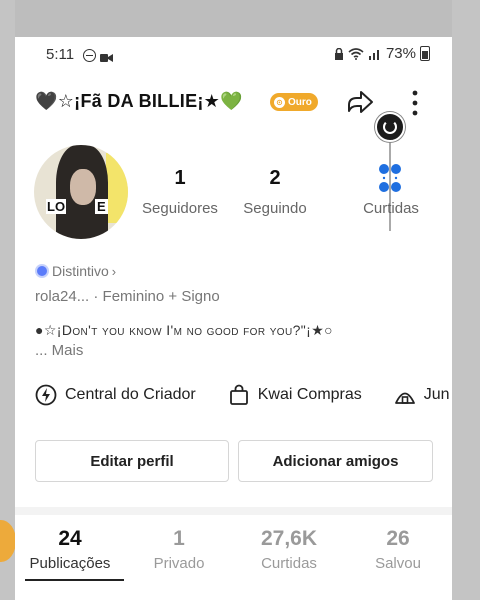 This screenshot has height=600, width=480. Describe the element at coordinates (233, 55) in the screenshot. I see `status-bar: 5:11 73%` at that location.